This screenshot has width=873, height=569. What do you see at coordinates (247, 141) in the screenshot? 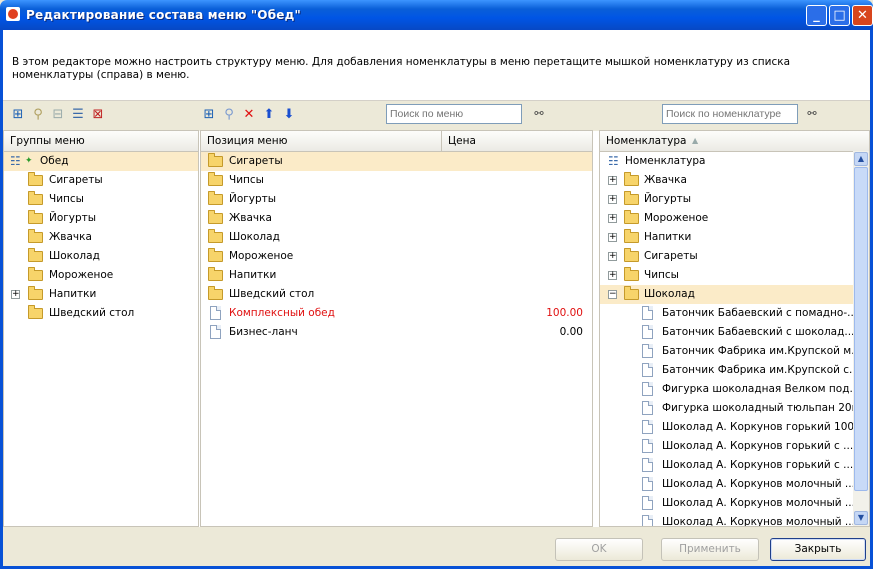
I see `position-column-header: Позиция меню` at bounding box center [247, 141].